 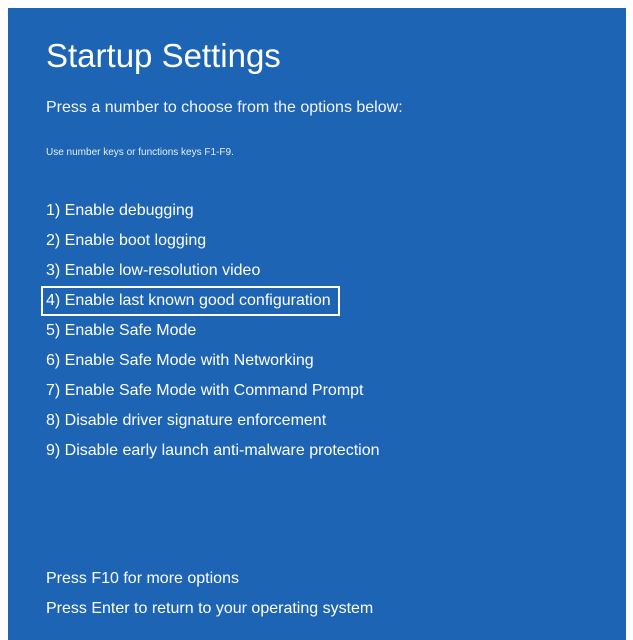 What do you see at coordinates (213, 241) in the screenshot?
I see `option-enable-boot-logging: 2) Enable boot logging` at bounding box center [213, 241].